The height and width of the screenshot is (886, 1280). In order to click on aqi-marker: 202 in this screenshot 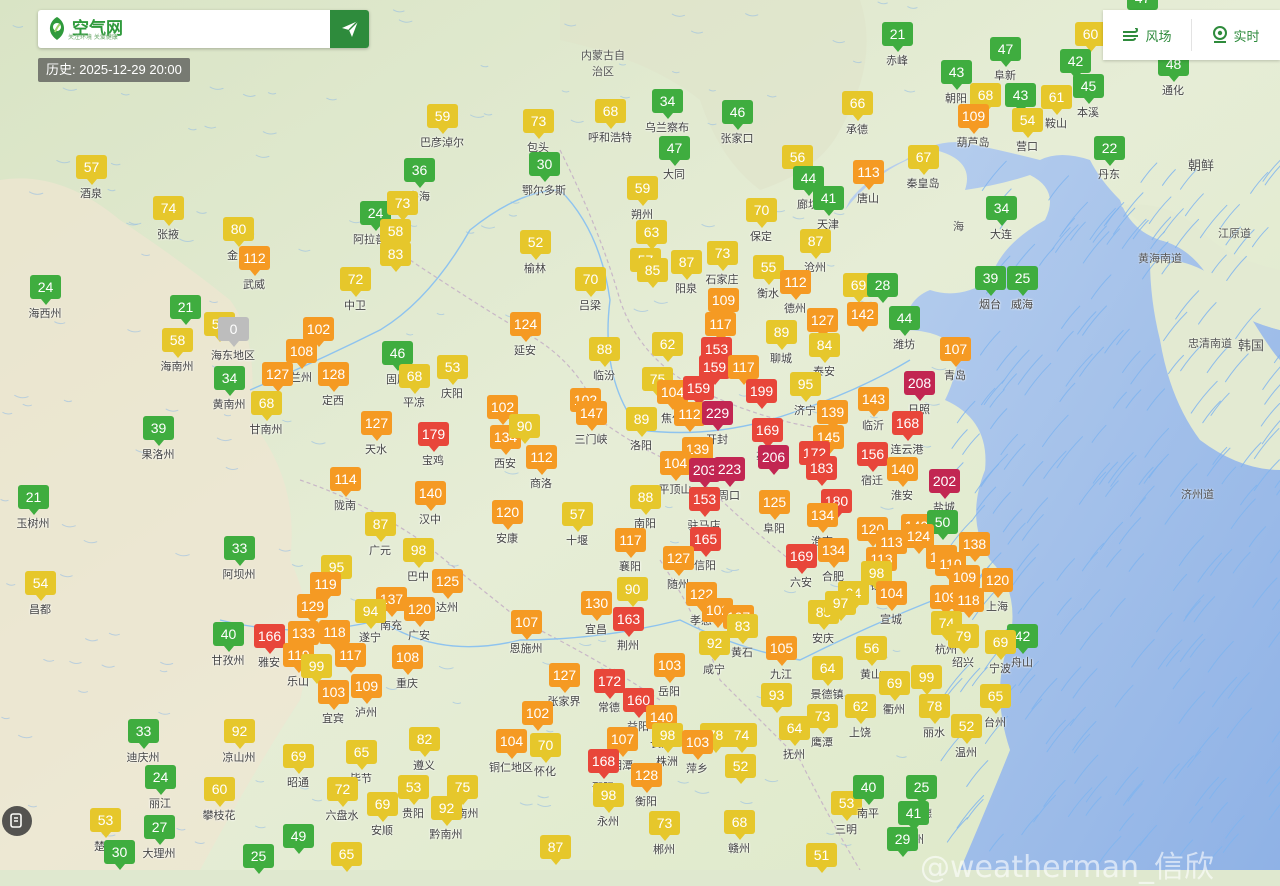, I will do `click(944, 484)`.